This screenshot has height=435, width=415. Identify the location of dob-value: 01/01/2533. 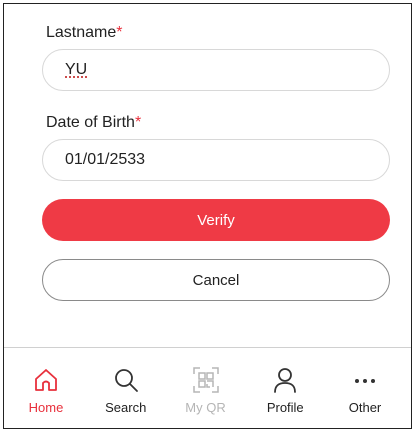
(105, 159).